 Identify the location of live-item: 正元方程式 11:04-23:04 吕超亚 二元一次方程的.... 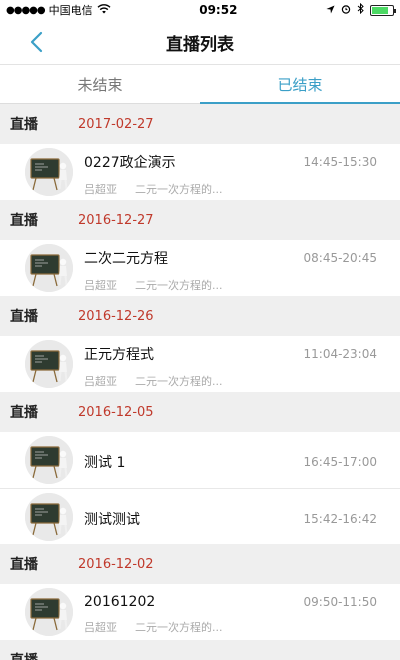
(200, 364).